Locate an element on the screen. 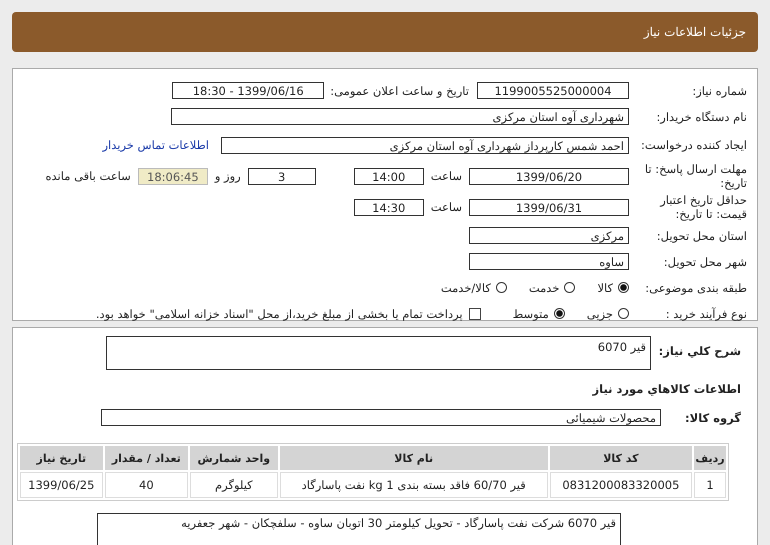 The height and width of the screenshot is (545, 770). field-label: گروه کالا: is located at coordinates (713, 417).